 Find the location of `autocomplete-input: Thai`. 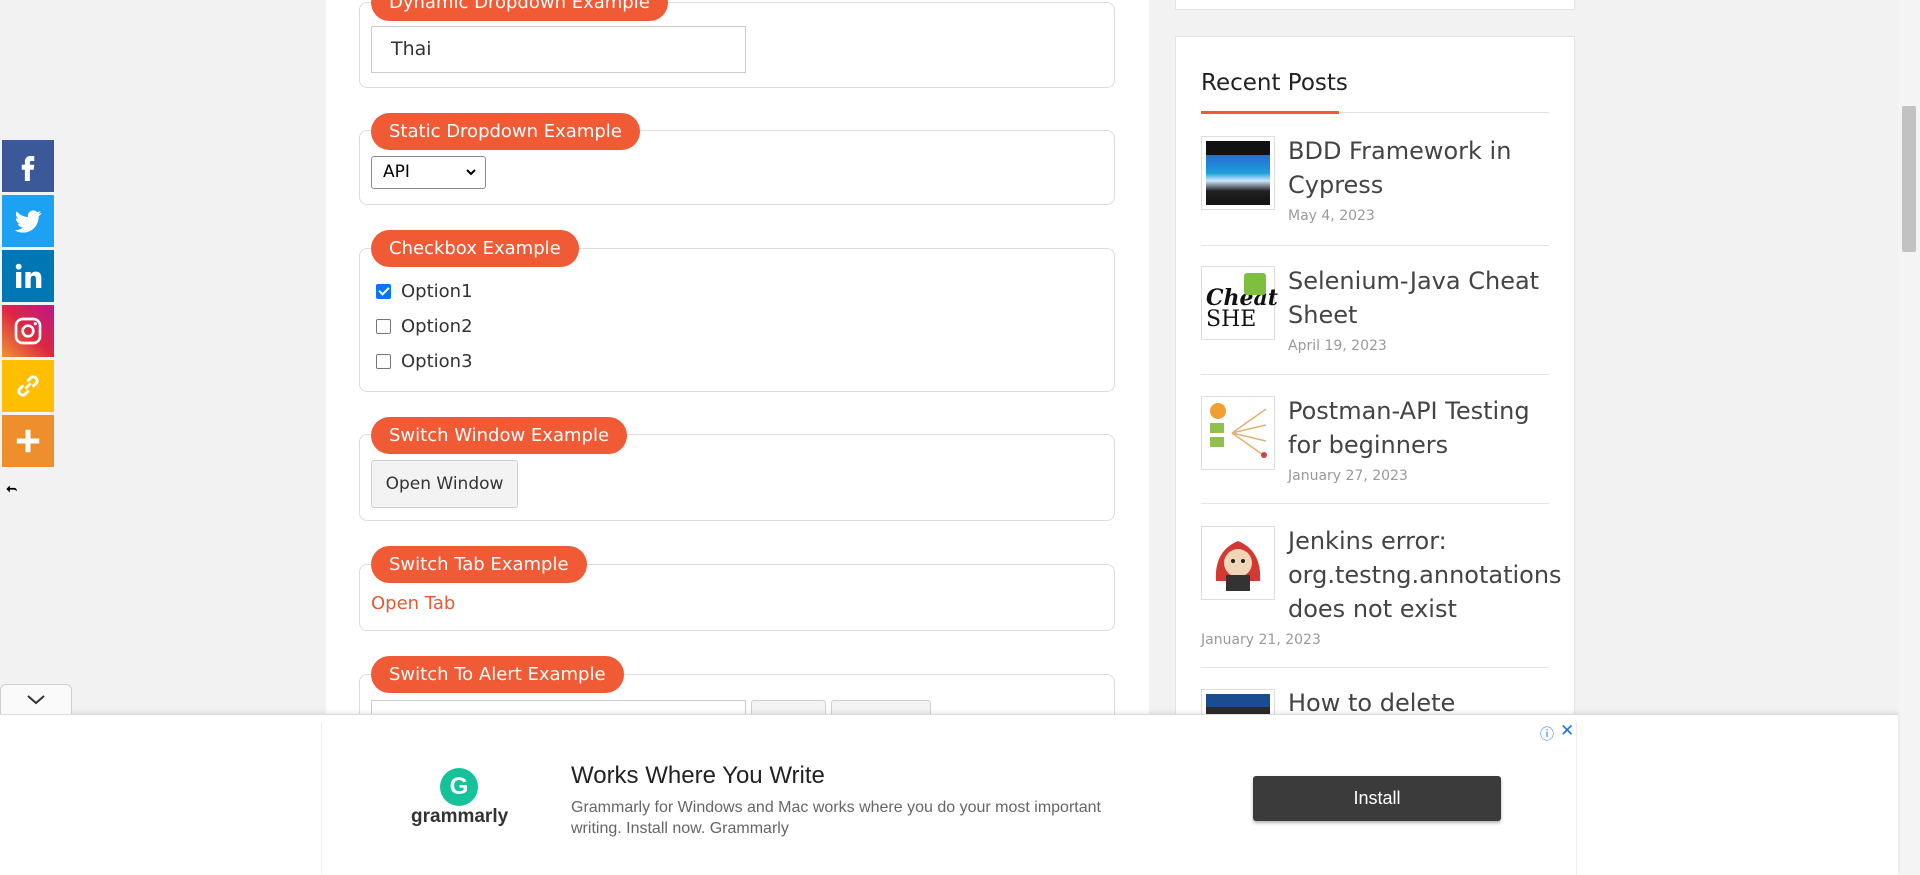

autocomplete-input: Thai is located at coordinates (558, 49).